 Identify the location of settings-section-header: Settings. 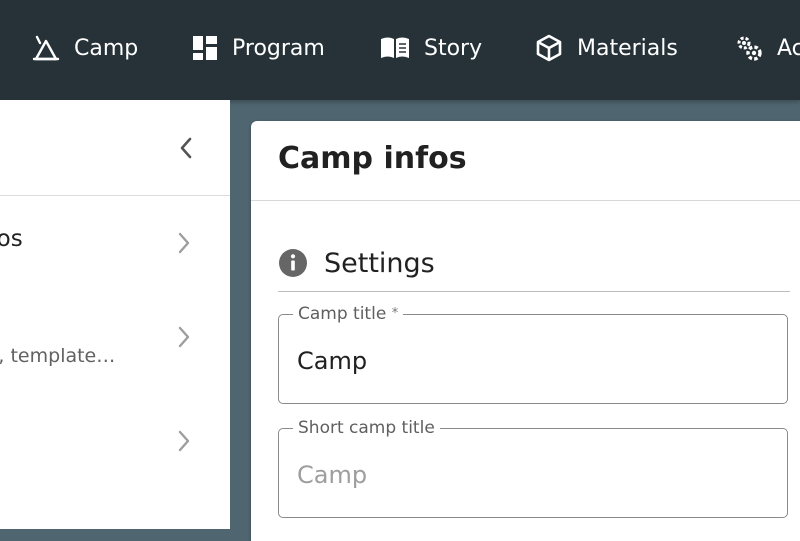
(356, 263).